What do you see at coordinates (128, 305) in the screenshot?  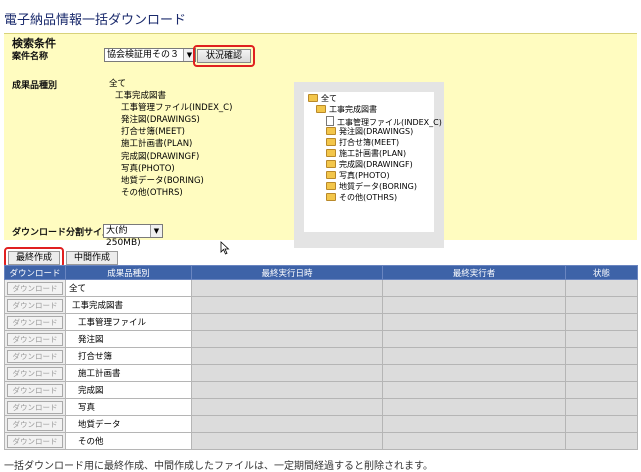 I see `row-category: 工事完成図書` at bounding box center [128, 305].